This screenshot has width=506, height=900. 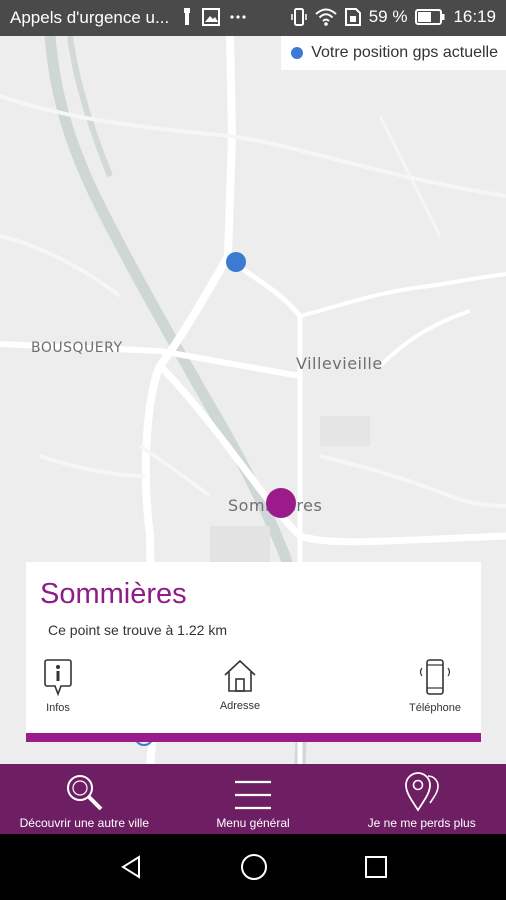 I want to click on hamburger-menu-icon, so click(x=253, y=795).